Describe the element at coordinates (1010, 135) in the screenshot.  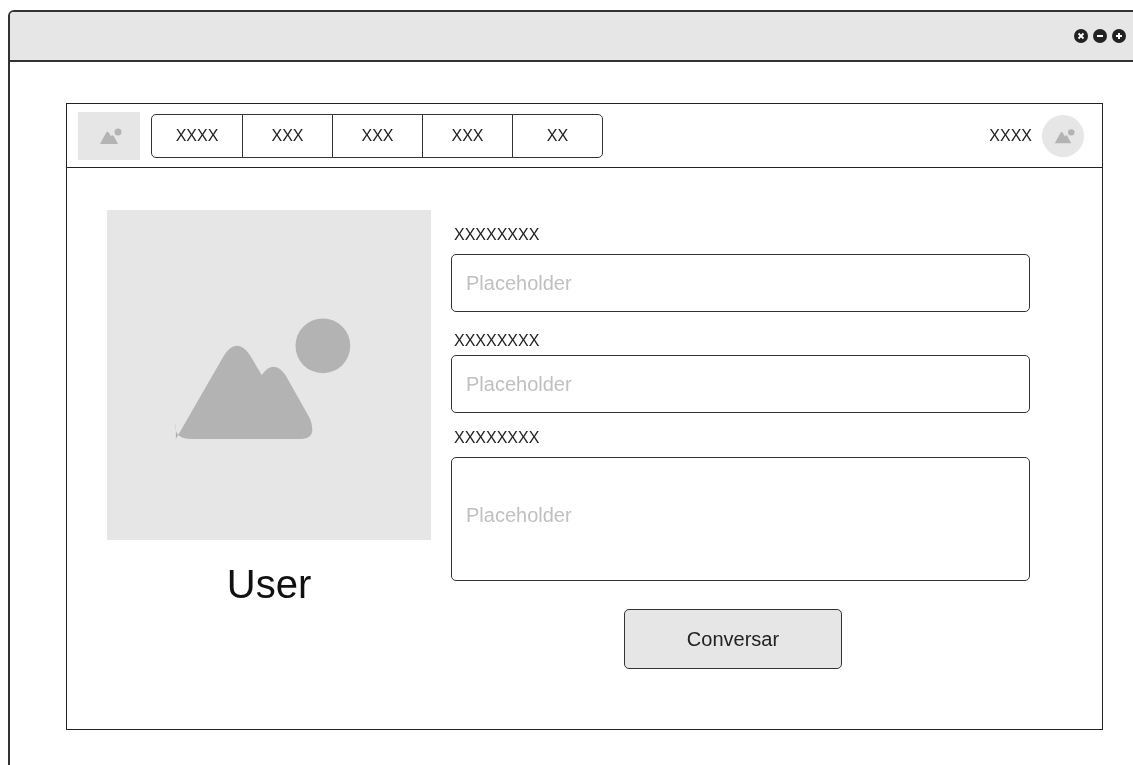
I see `user-name: XXXX` at that location.